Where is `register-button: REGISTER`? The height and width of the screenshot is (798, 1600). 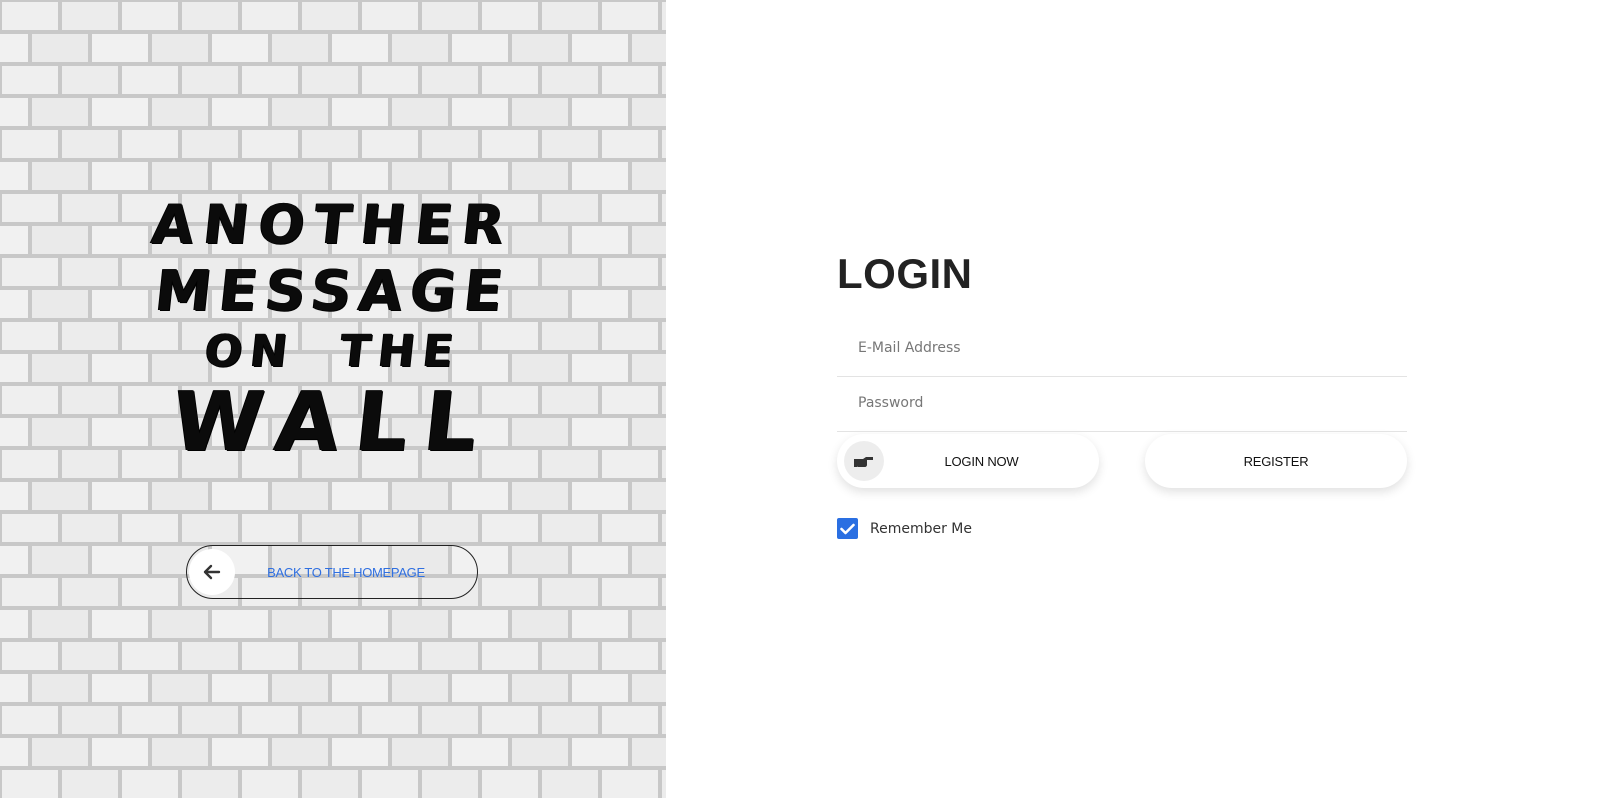
register-button: REGISTER is located at coordinates (1276, 461).